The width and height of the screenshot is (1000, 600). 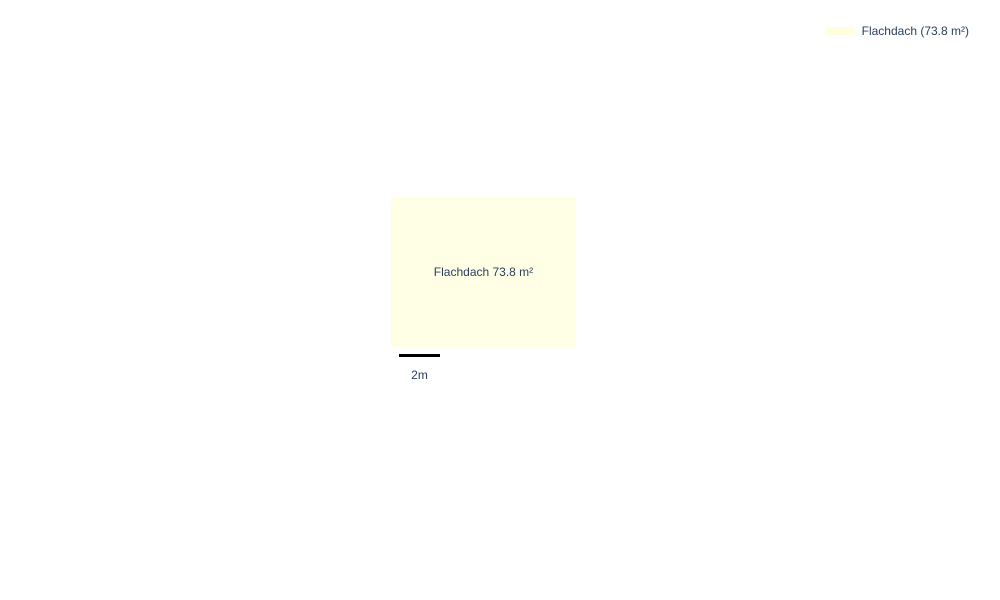 I want to click on scale-bar, so click(x=419, y=355).